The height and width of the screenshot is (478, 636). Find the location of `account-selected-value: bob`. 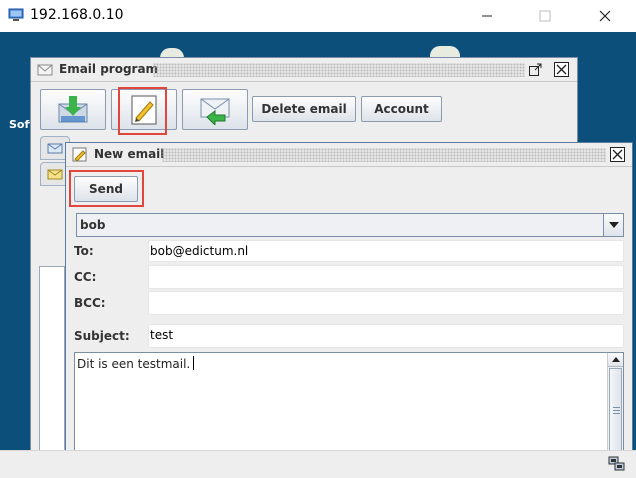

account-selected-value: bob is located at coordinates (93, 225).